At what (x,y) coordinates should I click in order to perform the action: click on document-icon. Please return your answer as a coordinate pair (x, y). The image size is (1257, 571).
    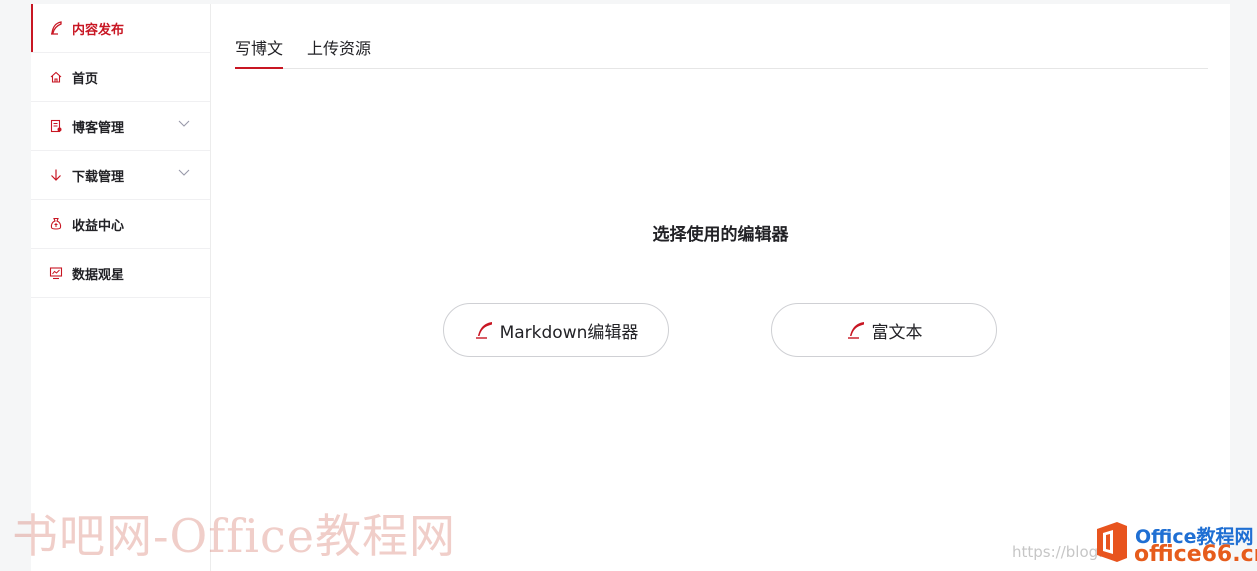
    Looking at the image, I should click on (56, 126).